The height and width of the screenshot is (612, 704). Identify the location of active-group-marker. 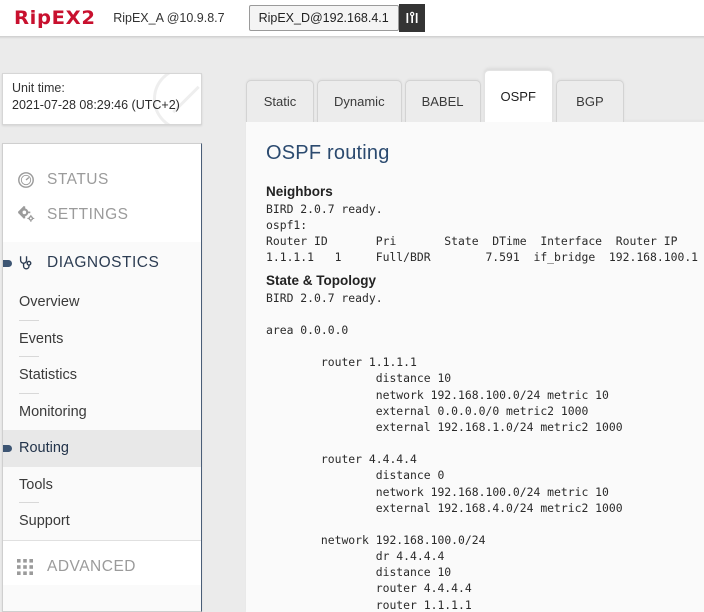
(7, 263).